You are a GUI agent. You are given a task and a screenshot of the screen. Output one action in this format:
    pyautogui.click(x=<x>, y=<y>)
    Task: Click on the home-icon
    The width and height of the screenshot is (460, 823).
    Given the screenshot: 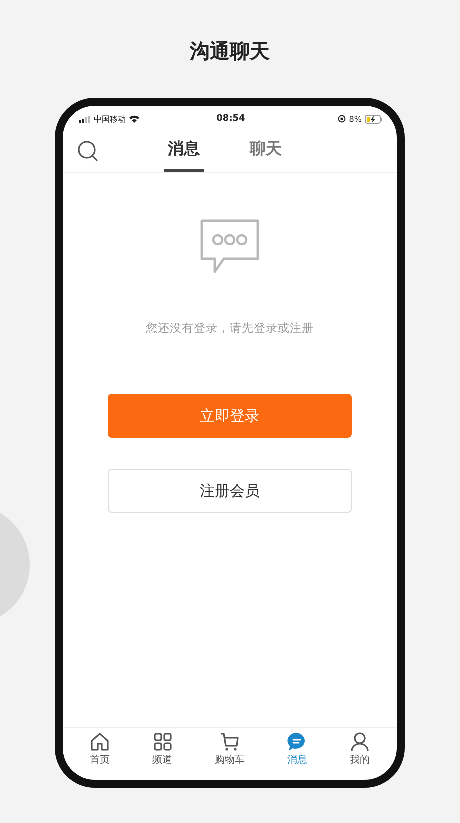 What is the action you would take?
    pyautogui.click(x=100, y=742)
    